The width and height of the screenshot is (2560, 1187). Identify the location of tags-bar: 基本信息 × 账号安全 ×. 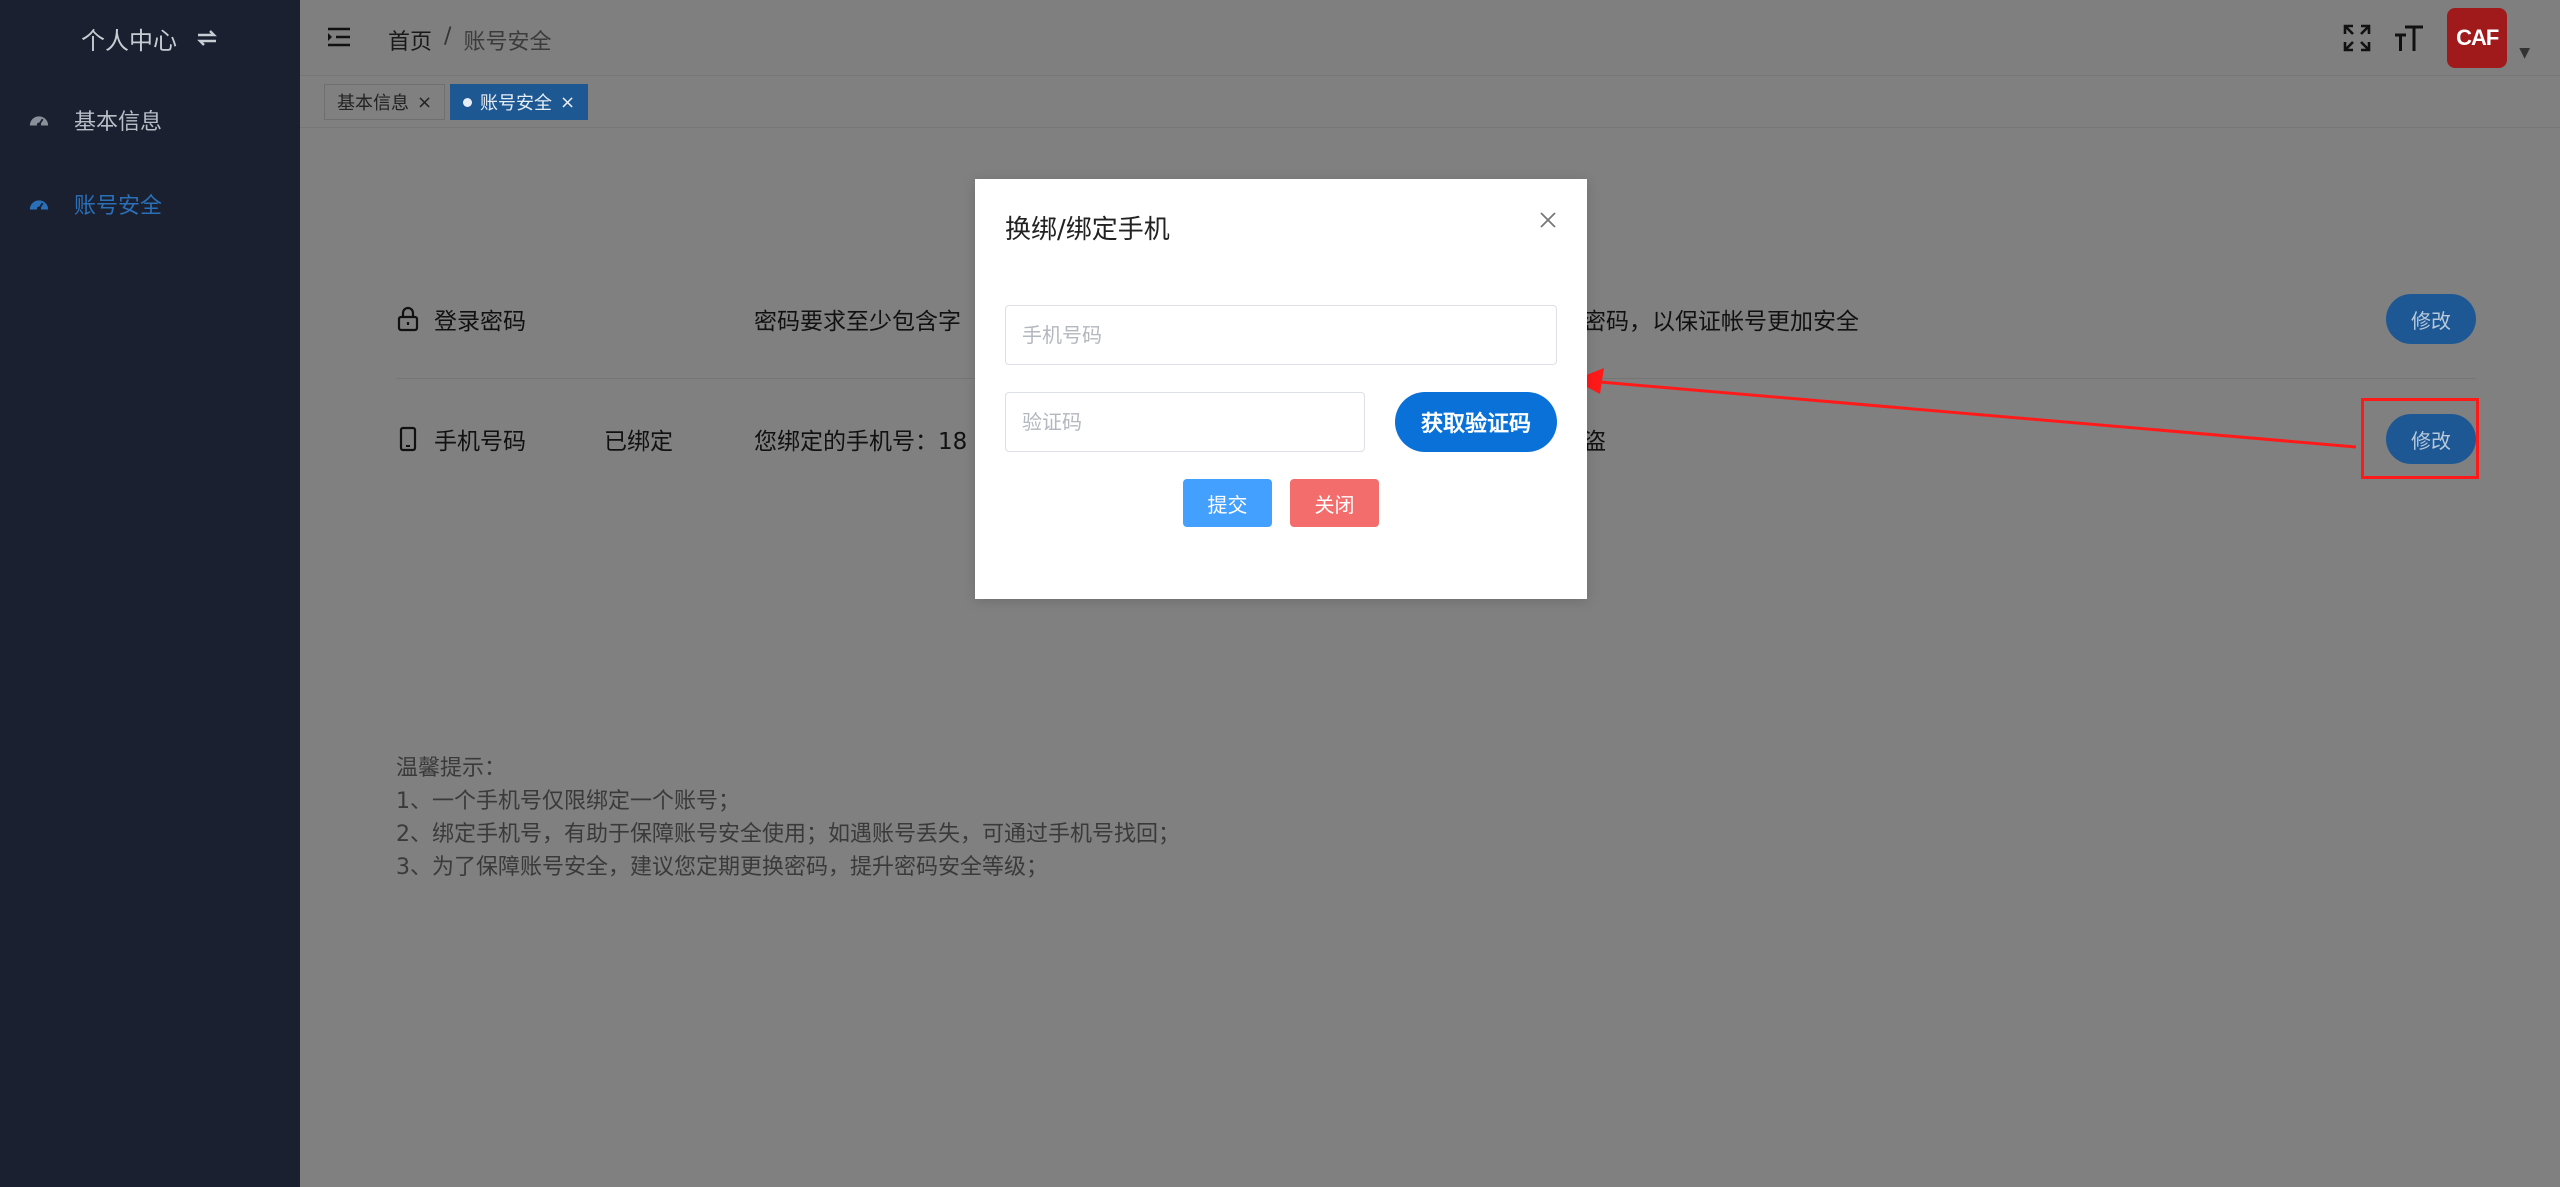
(1430, 102).